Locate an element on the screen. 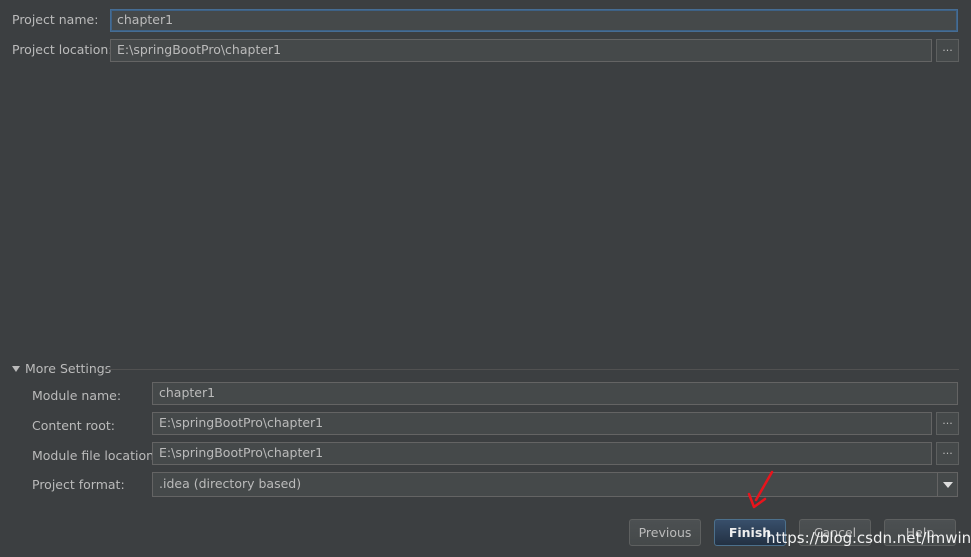 The image size is (971, 557). module-file-location-input: E:\springBootPro\chapter1 is located at coordinates (542, 453).